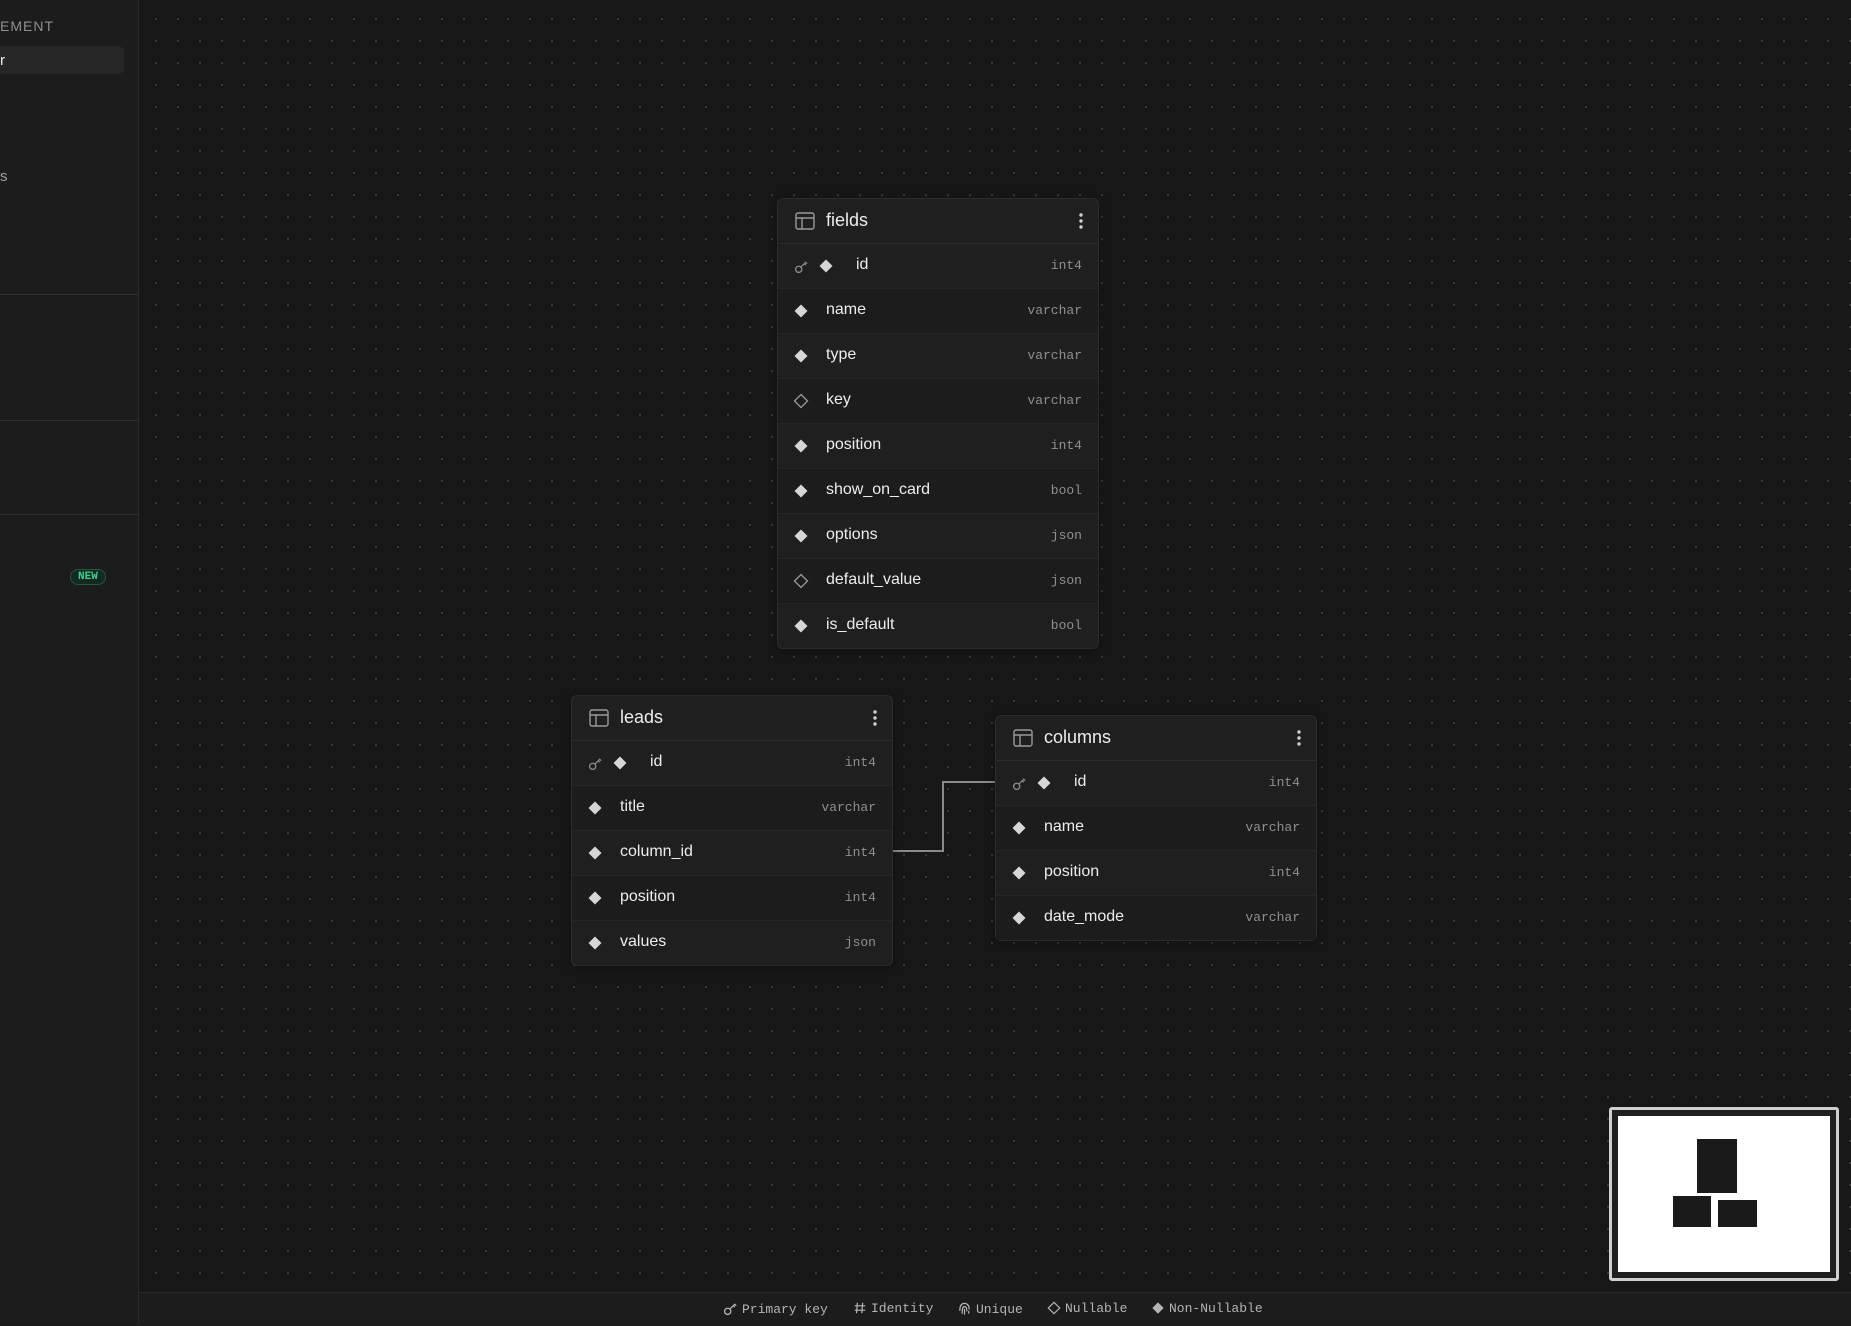  Describe the element at coordinates (938, 581) in the screenshot. I see `column-row: default_value json` at that location.